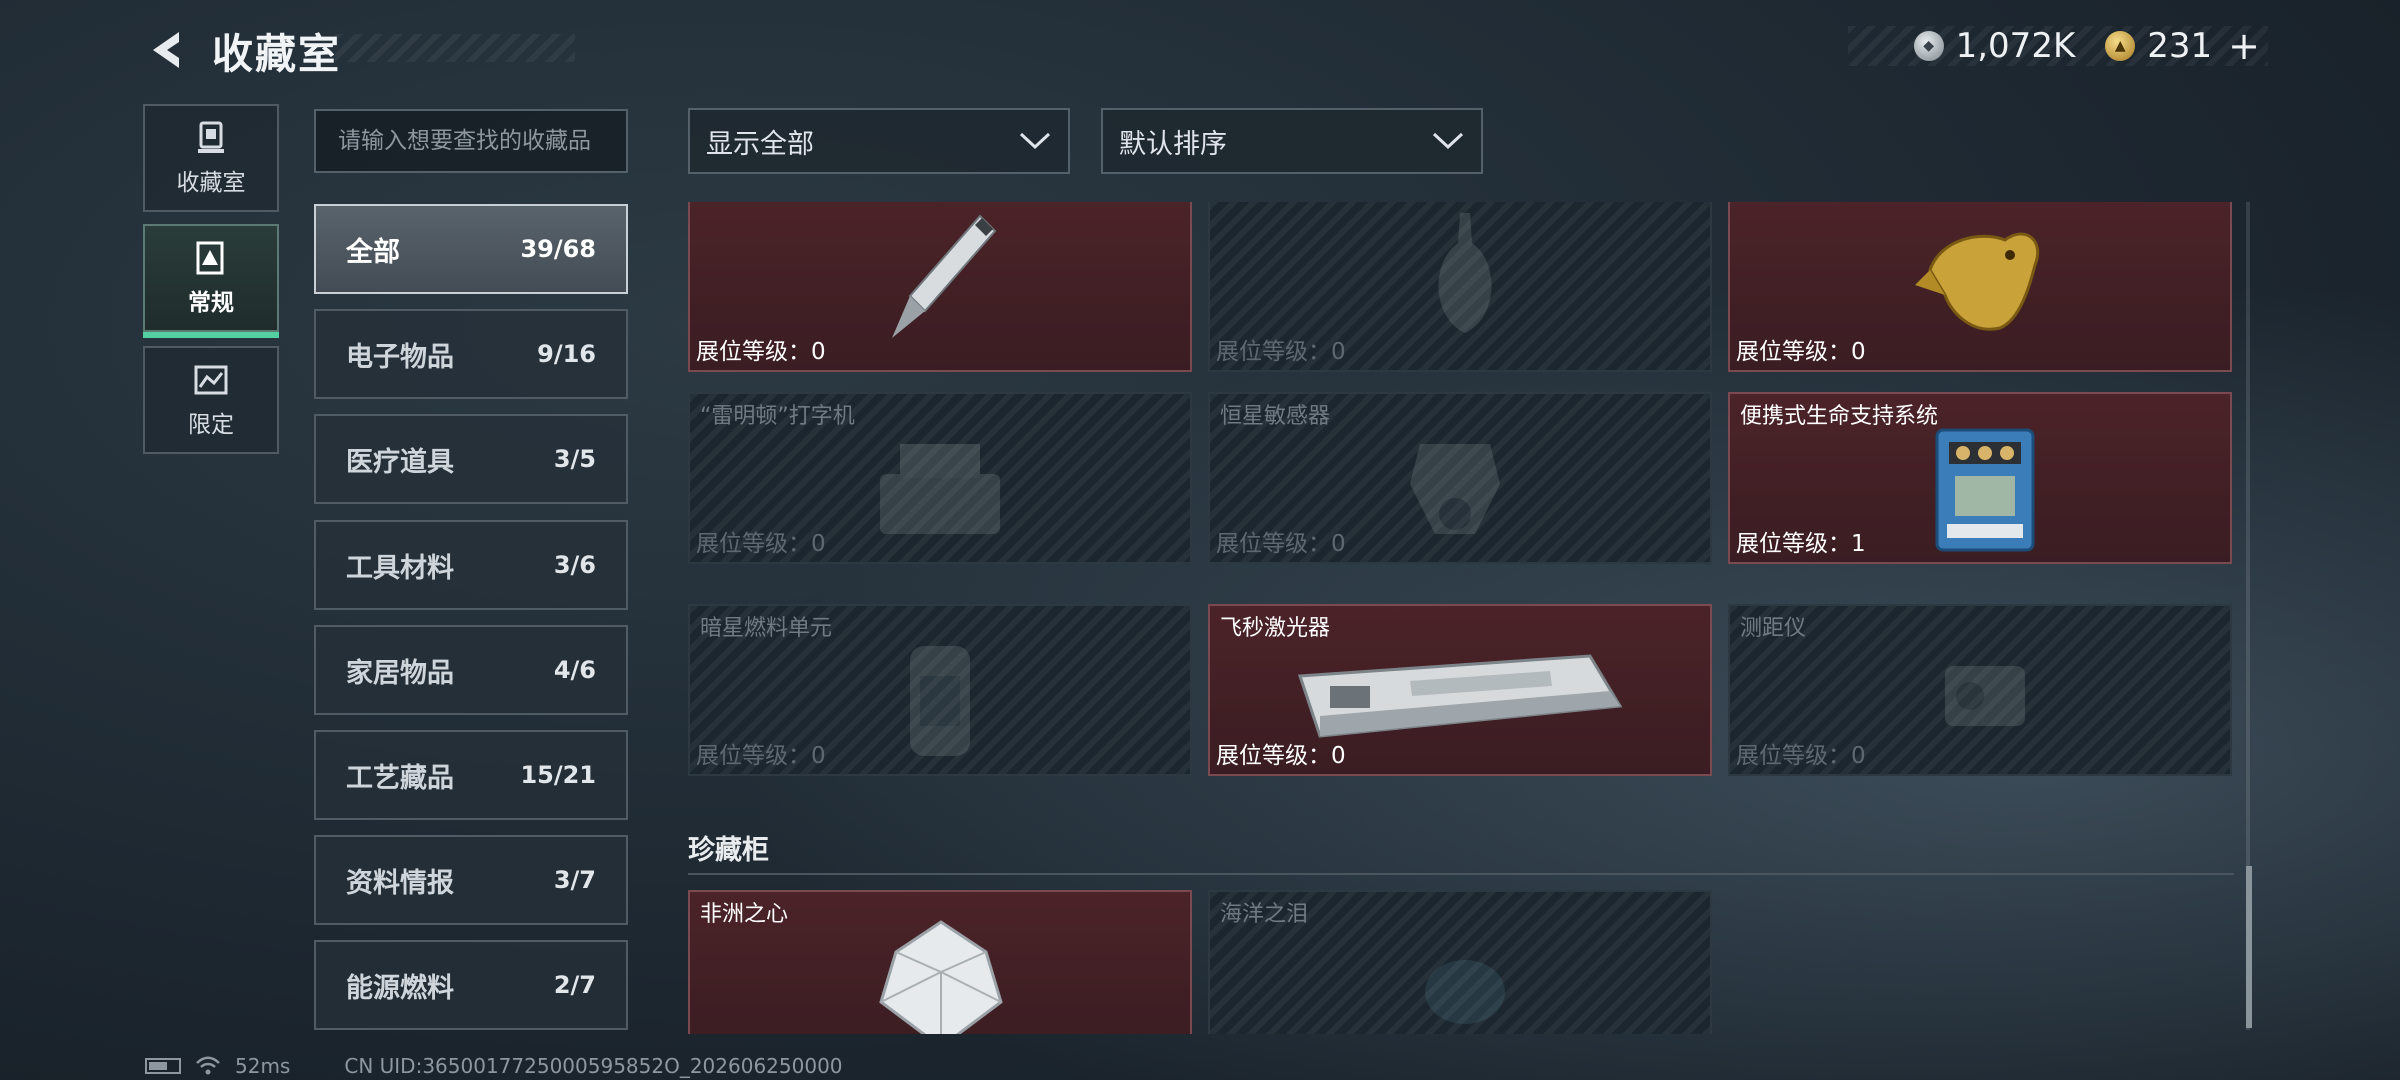 Image resolution: width=2400 pixels, height=1080 pixels. What do you see at coordinates (574, 565) in the screenshot?
I see `category-count: 3/6` at bounding box center [574, 565].